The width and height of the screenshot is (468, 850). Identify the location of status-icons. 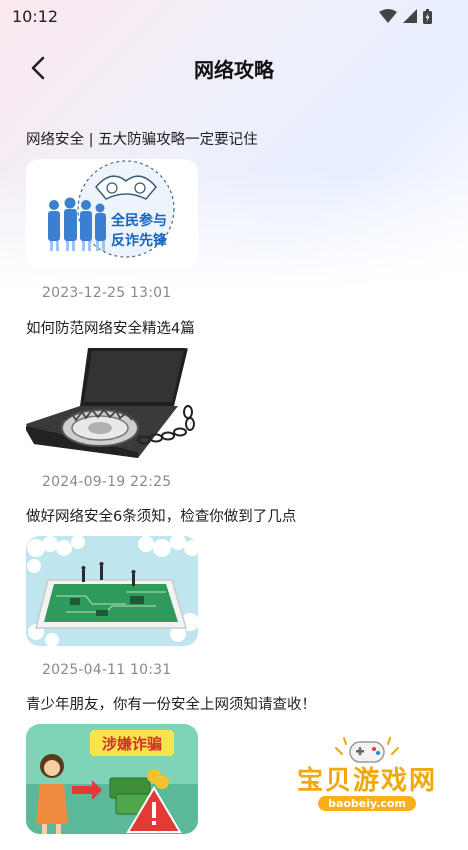
(405, 16).